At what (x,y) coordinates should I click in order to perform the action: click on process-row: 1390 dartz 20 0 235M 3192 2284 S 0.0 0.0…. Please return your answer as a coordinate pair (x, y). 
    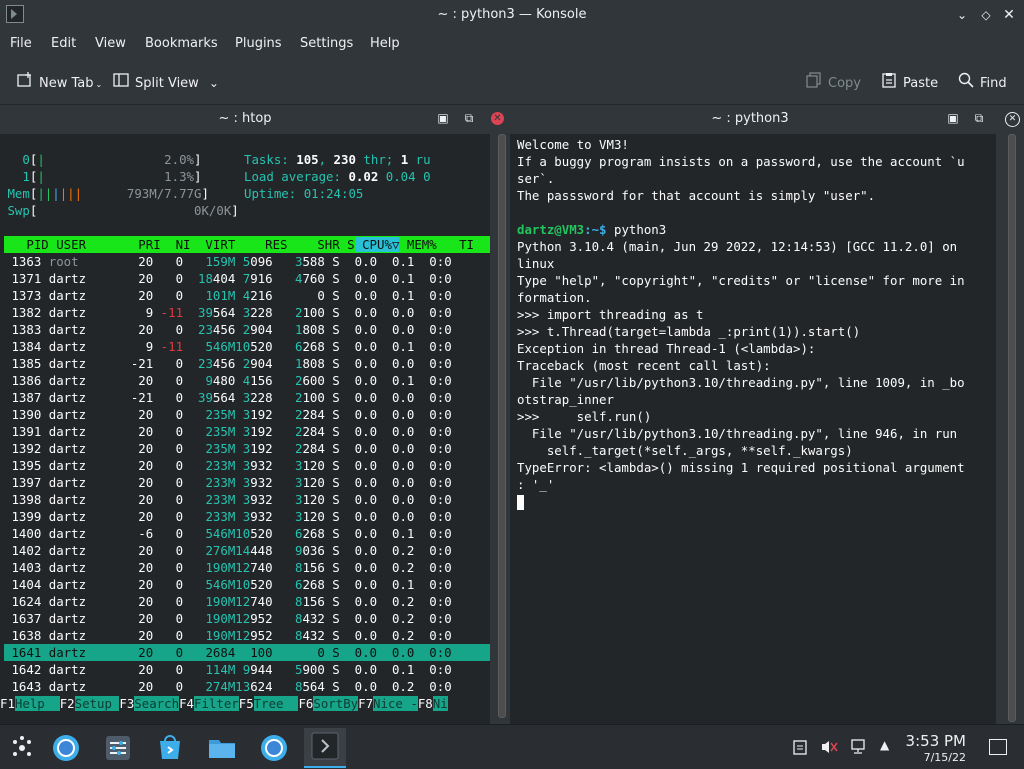
    Looking at the image, I should click on (247, 414).